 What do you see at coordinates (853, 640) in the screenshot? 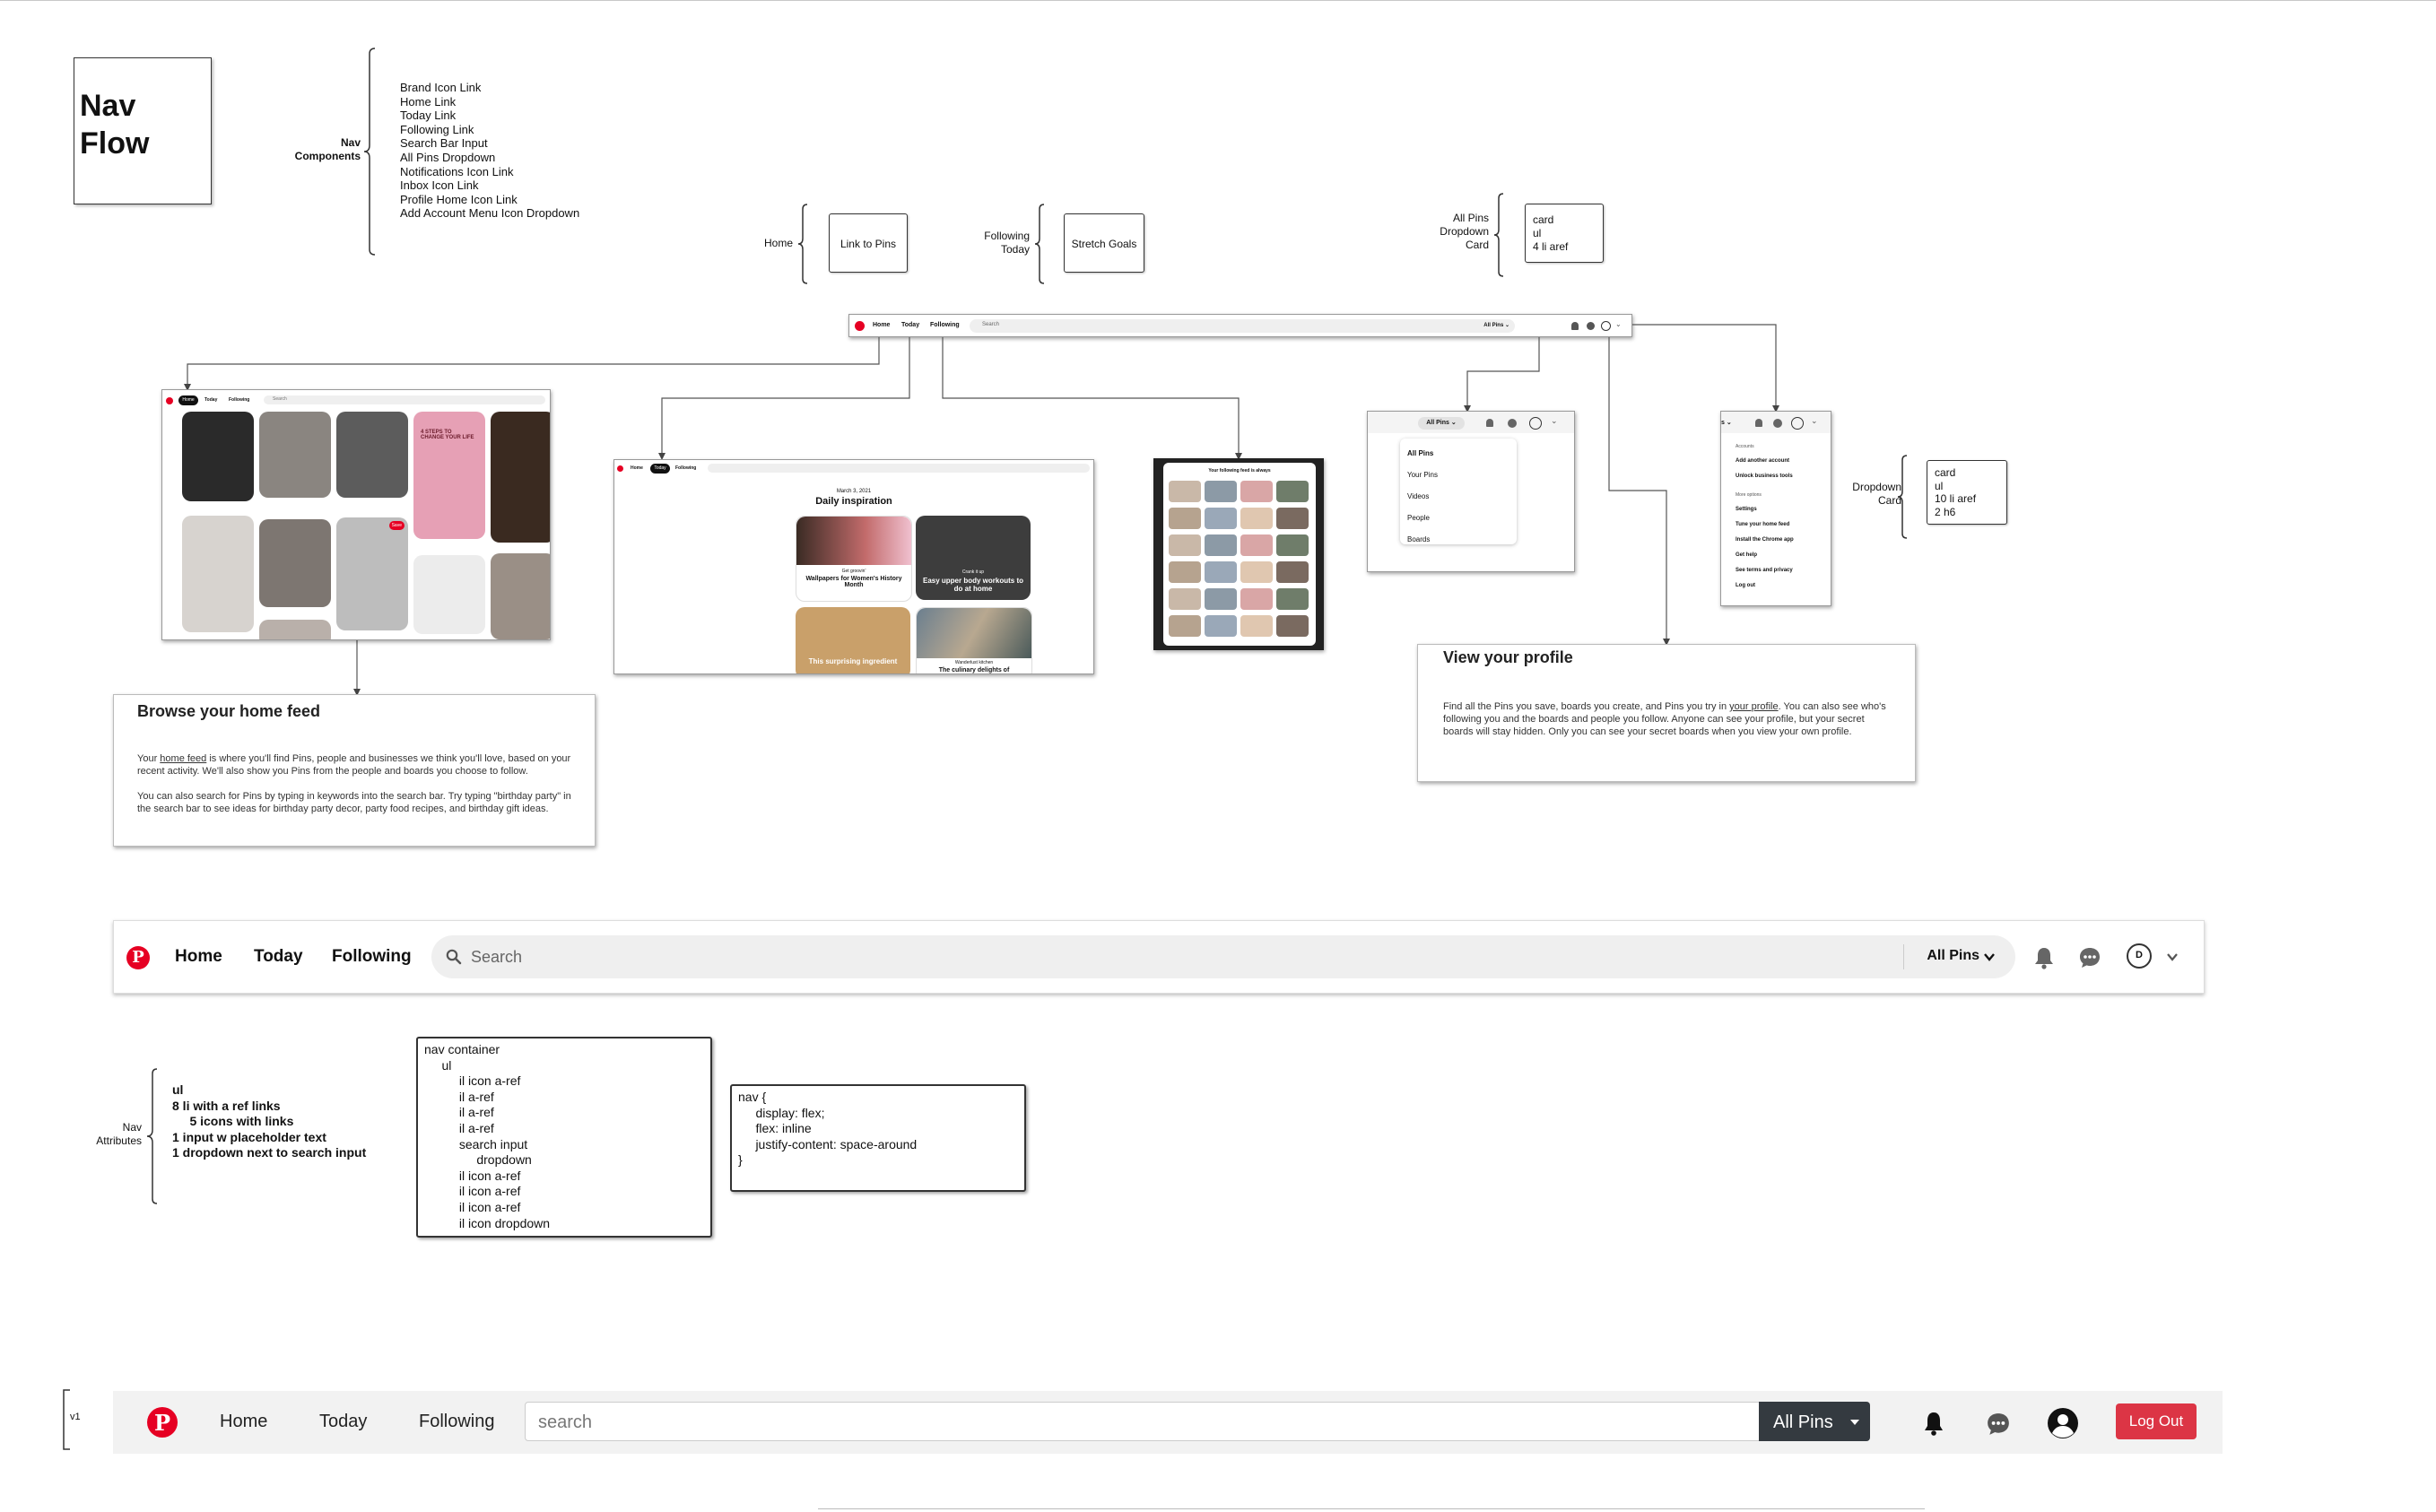
I see `td-tile-3: This surprising ingredient` at bounding box center [853, 640].